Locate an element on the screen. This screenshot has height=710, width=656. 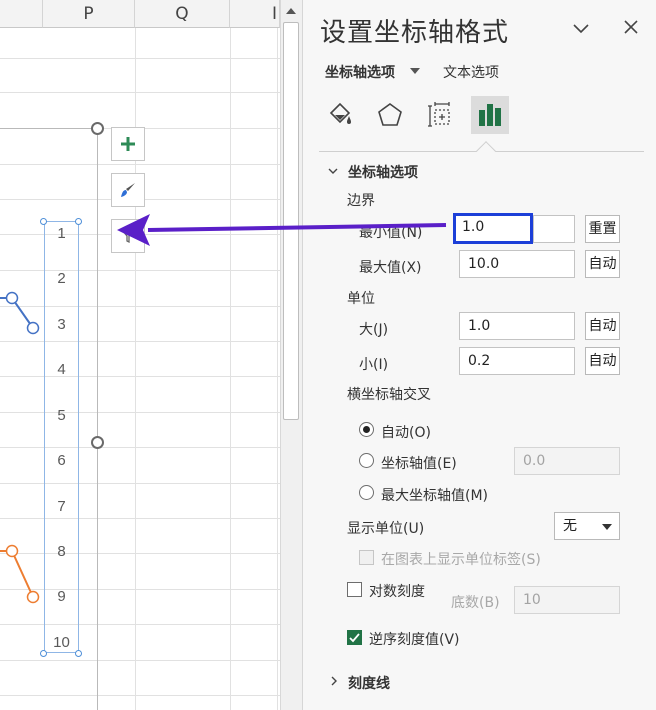
paintbrush-icon is located at coordinates (128, 190).